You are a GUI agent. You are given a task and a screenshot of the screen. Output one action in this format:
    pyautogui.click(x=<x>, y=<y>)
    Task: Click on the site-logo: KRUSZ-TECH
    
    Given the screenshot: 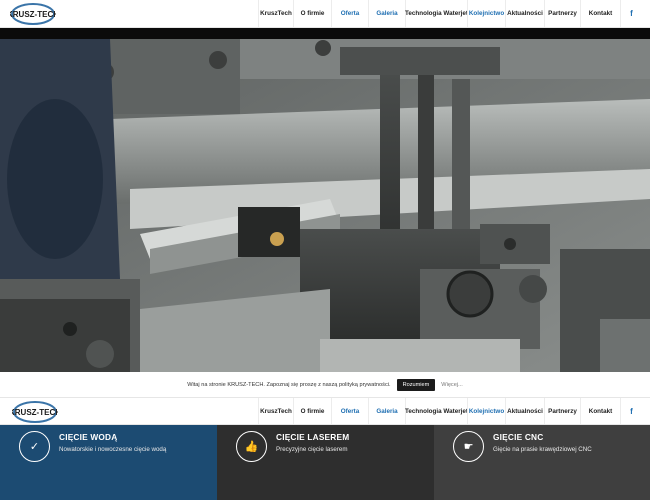 What is the action you would take?
    pyautogui.click(x=33, y=14)
    